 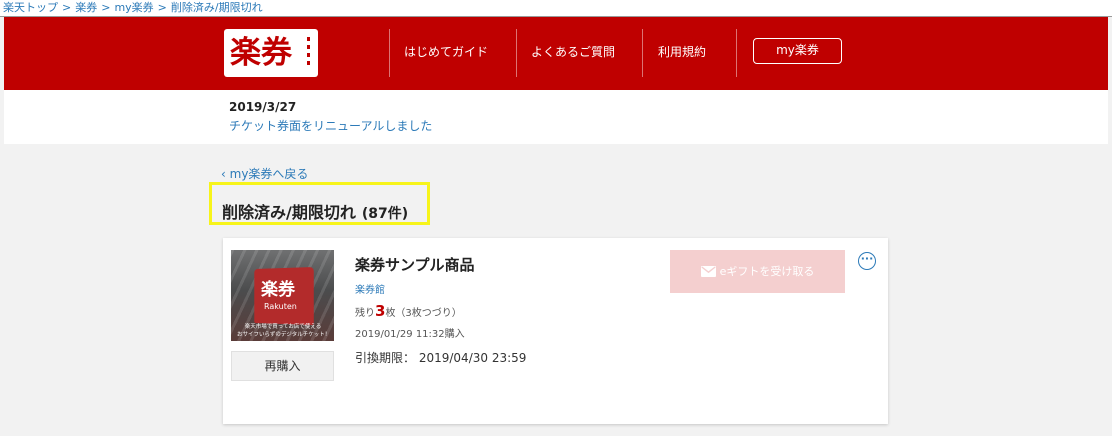 I want to click on product-name: 楽券サンプル商品, so click(x=415, y=264).